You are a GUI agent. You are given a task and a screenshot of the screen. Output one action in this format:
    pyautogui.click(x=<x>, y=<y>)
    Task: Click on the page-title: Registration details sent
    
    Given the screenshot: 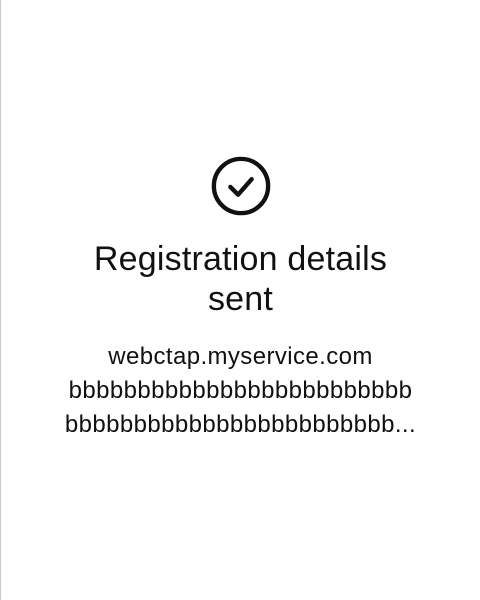 What is the action you would take?
    pyautogui.click(x=240, y=279)
    